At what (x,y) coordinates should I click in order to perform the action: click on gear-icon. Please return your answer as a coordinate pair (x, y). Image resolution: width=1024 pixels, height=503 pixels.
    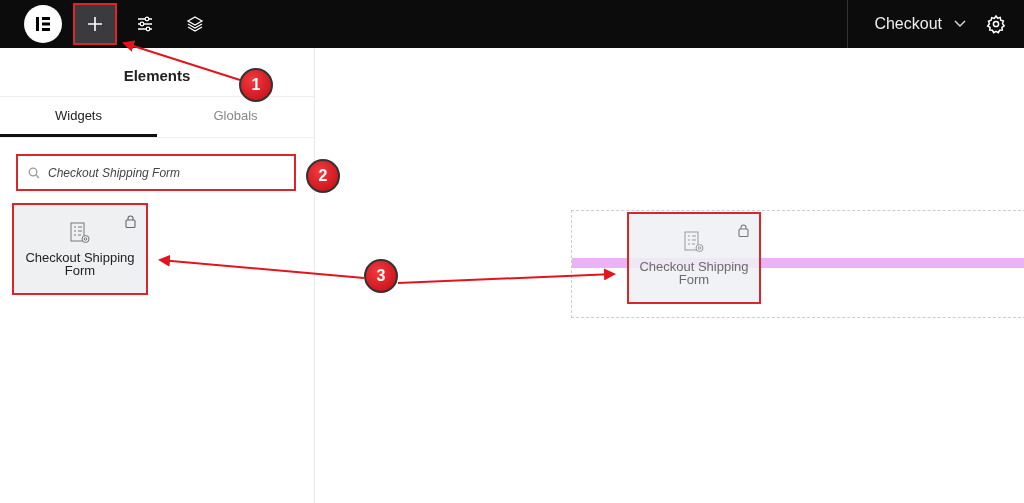
    Looking at the image, I should click on (996, 24).